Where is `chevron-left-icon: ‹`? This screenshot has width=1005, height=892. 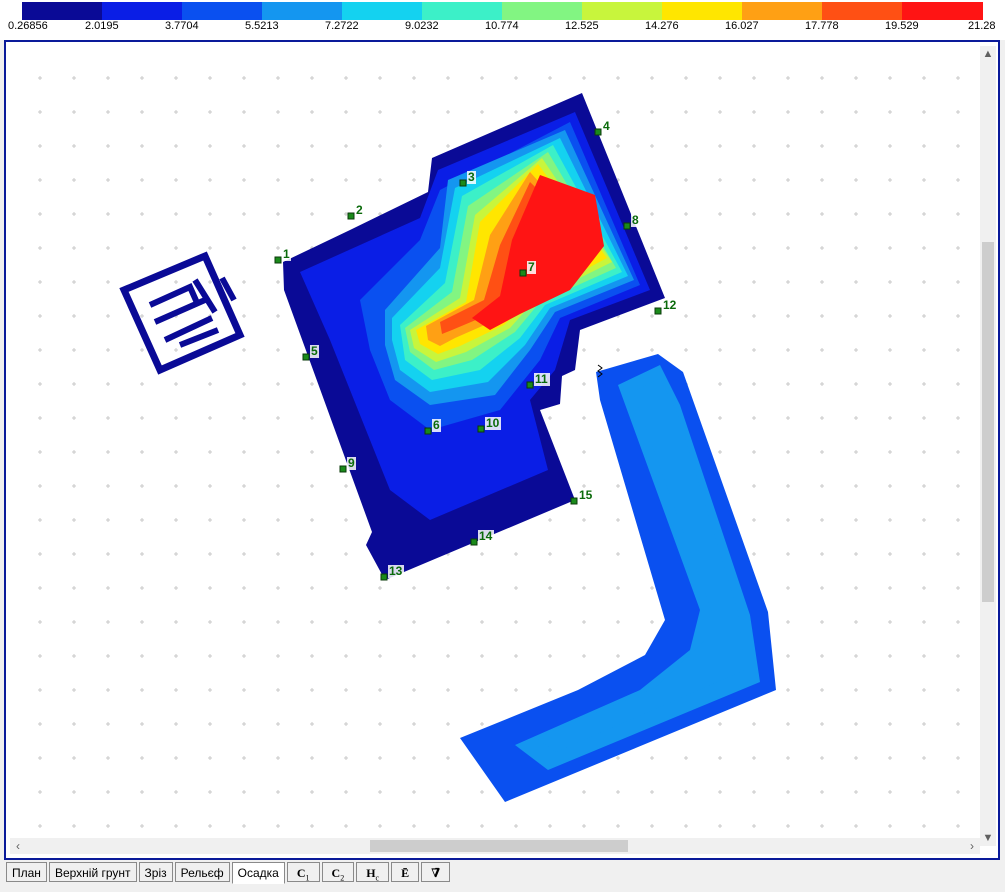
chevron-left-icon: ‹ is located at coordinates (18, 846).